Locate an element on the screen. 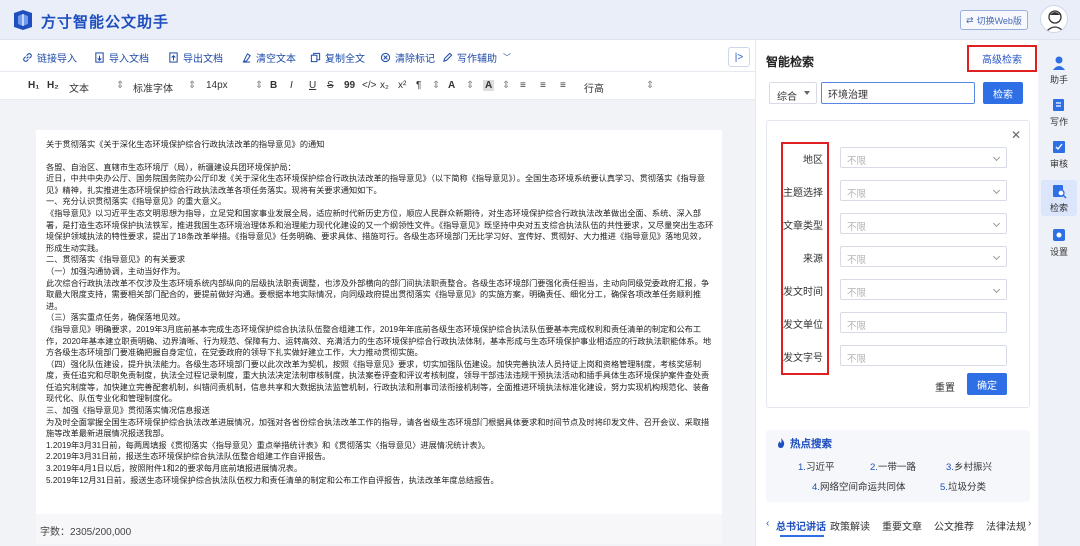  tabs-scroll-left-icon: ‹ is located at coordinates (767, 523).